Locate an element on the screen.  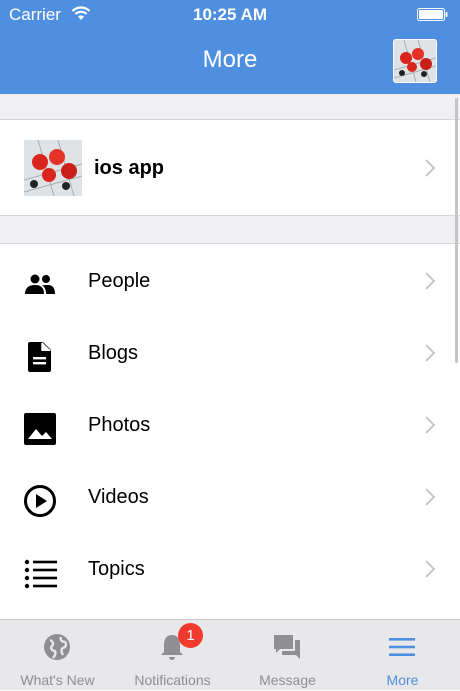
list-icon is located at coordinates (40, 574).